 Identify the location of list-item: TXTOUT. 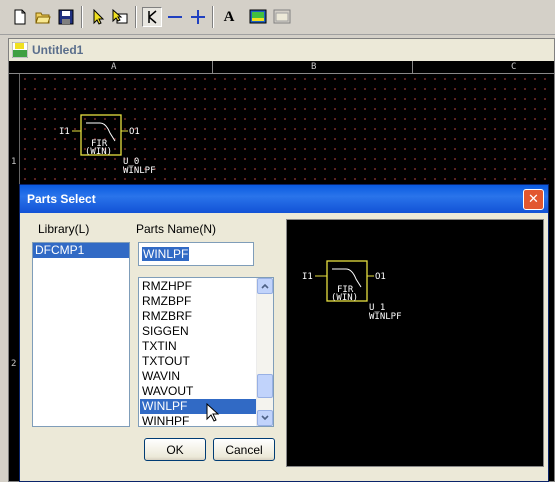
(198, 361).